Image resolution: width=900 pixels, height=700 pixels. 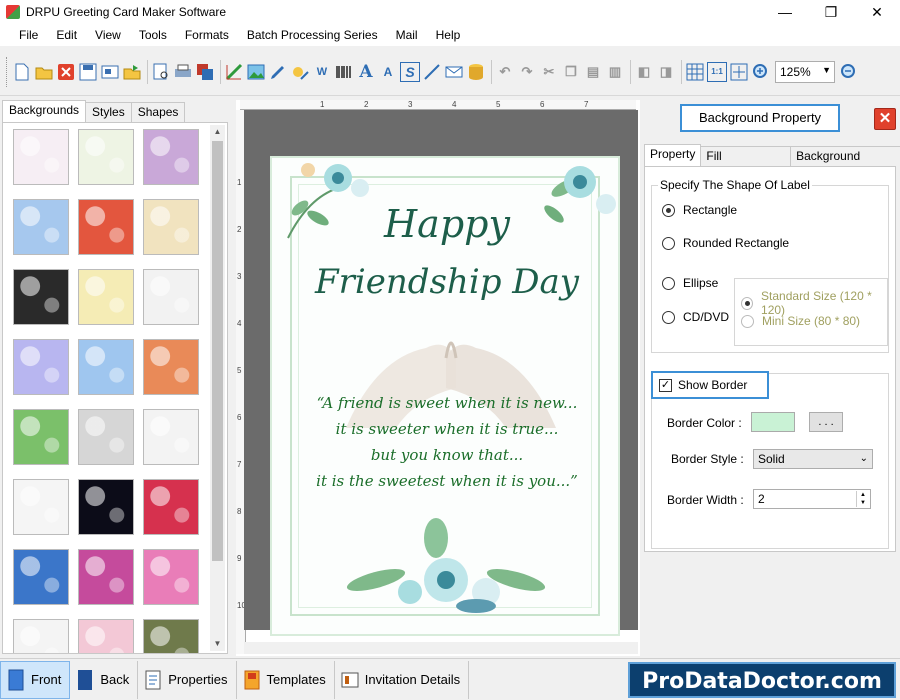 What do you see at coordinates (710, 385) in the screenshot?
I see `show-border-checkbox: ✓ Show Border` at bounding box center [710, 385].